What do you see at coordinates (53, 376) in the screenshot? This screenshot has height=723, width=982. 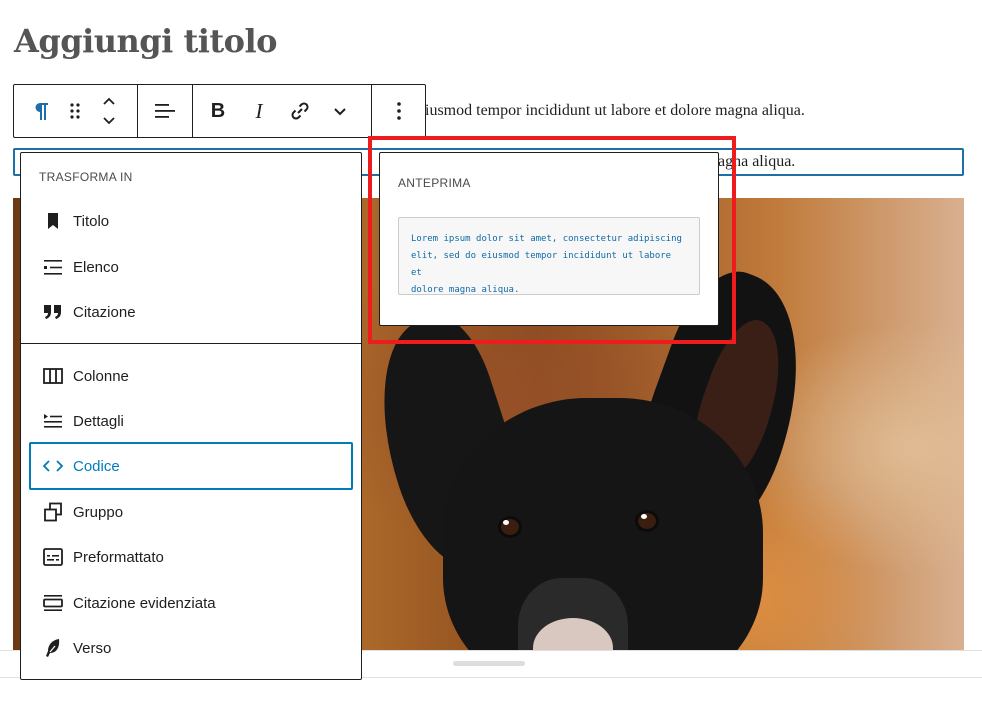 I see `columns-icon` at bounding box center [53, 376].